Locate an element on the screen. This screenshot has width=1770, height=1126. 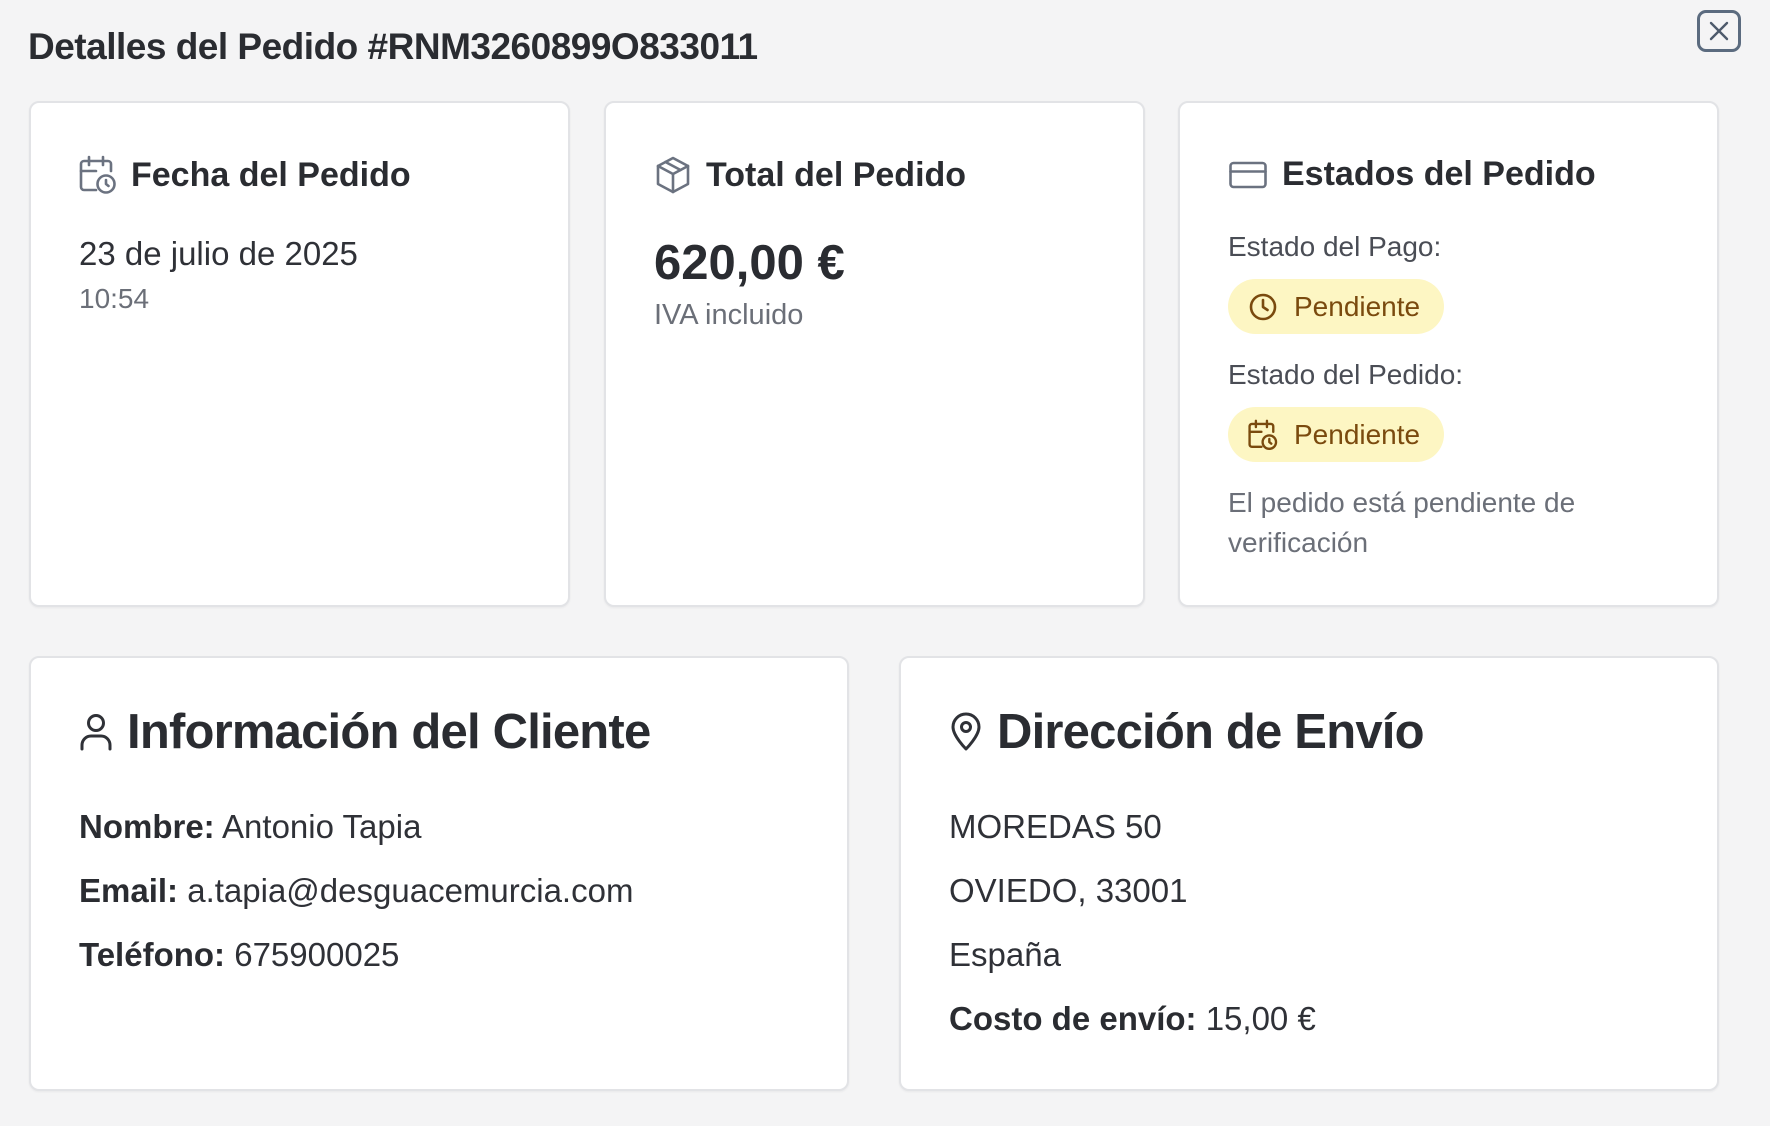
credit-card-icon is located at coordinates (1248, 175).